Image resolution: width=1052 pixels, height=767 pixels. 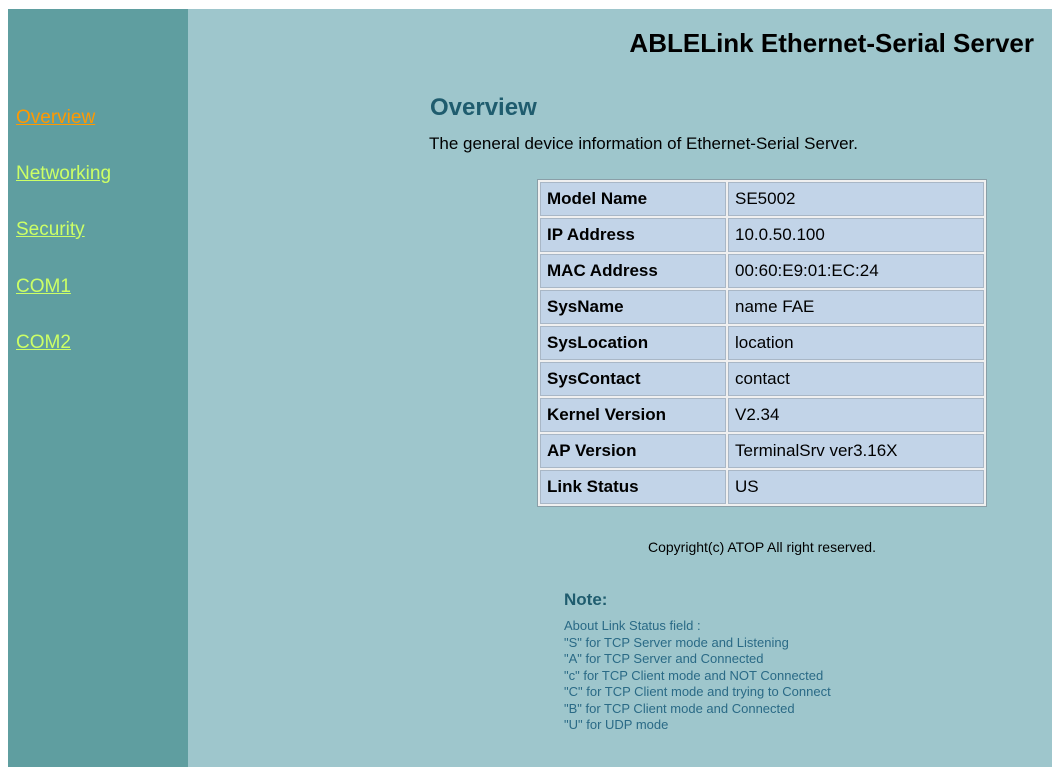 What do you see at coordinates (63, 174) in the screenshot?
I see `sidebar-item-networking: Networking` at bounding box center [63, 174].